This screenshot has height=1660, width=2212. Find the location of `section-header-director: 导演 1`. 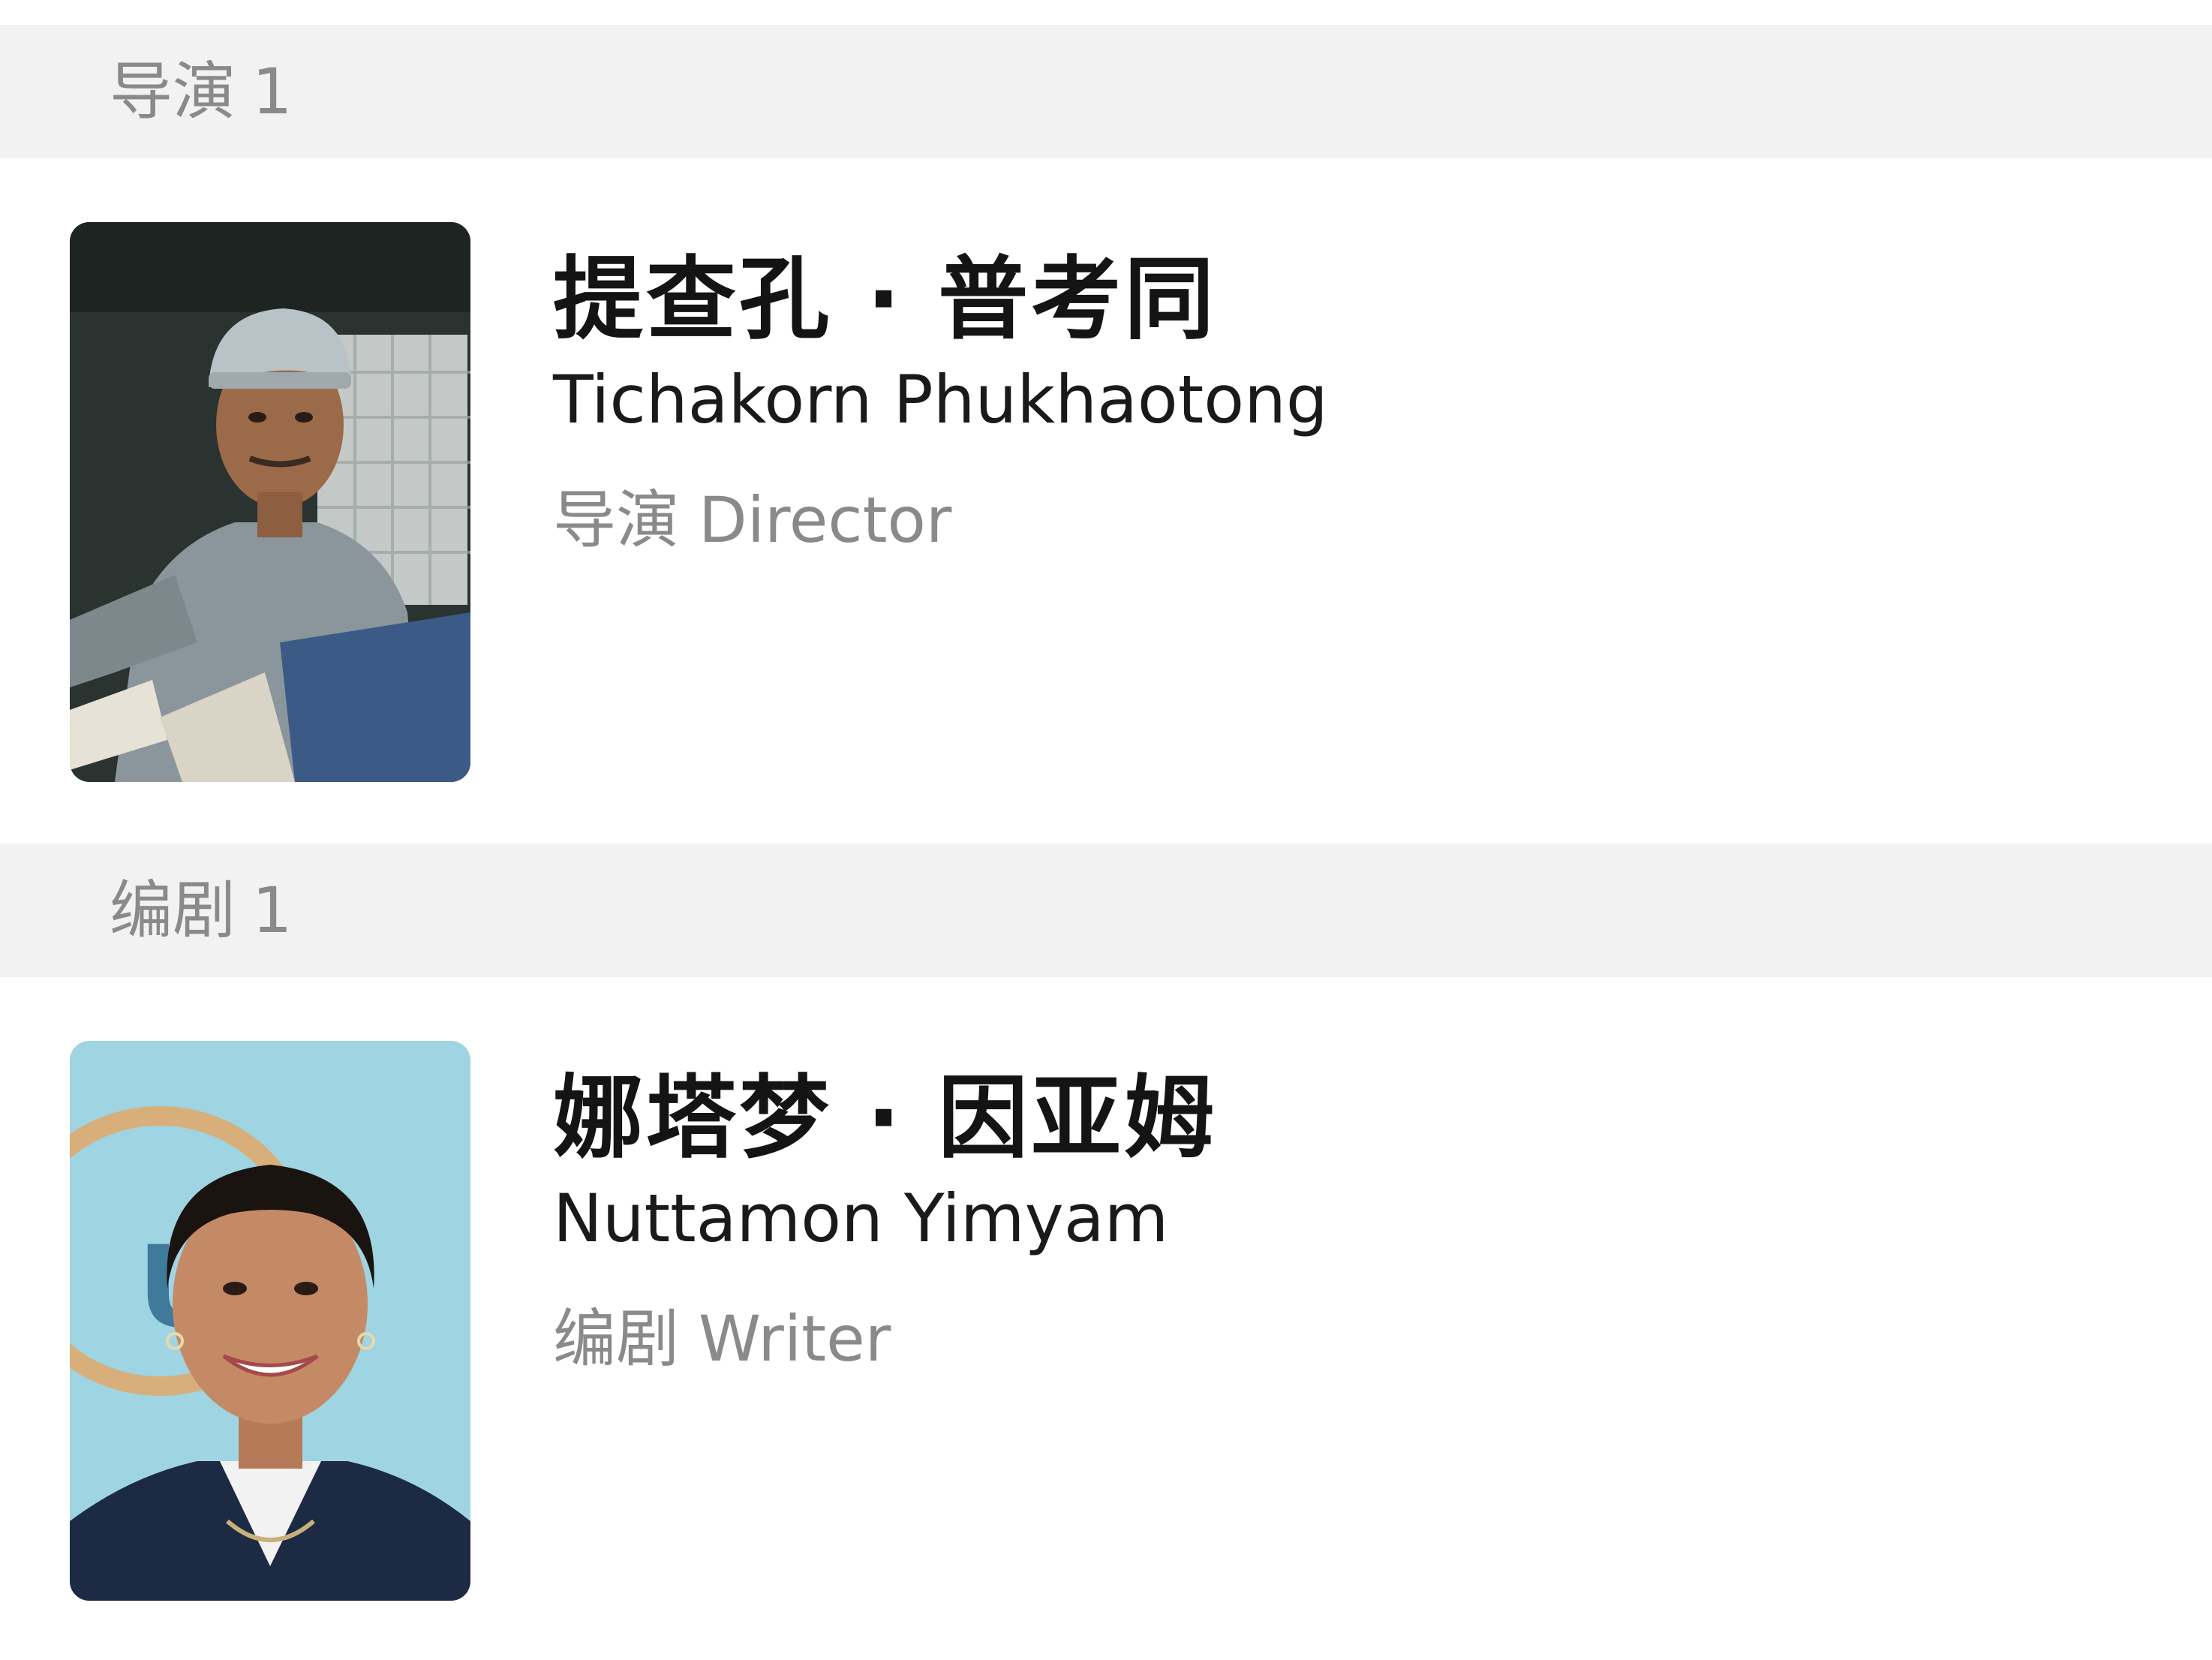

section-header-director: 导演 1 is located at coordinates (1106, 91).